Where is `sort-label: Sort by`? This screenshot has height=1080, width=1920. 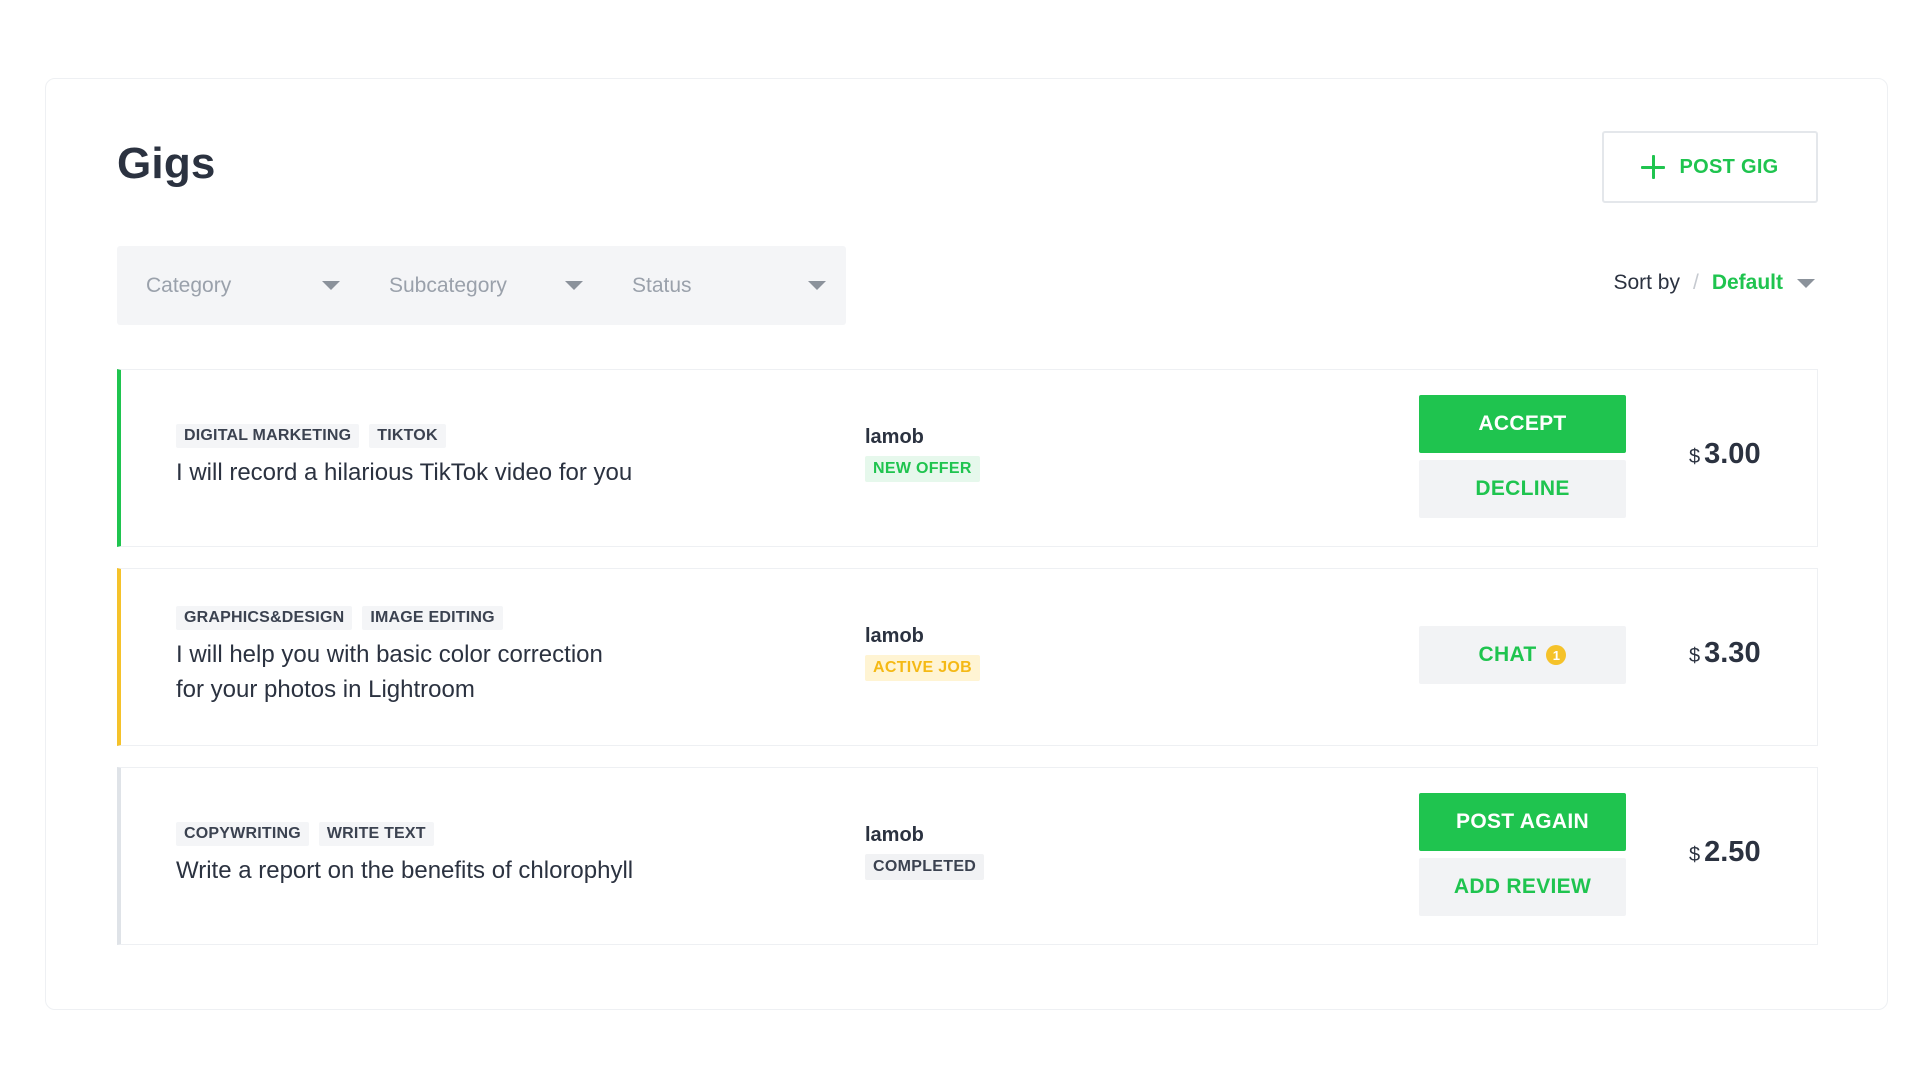 sort-label: Sort by is located at coordinates (1646, 282).